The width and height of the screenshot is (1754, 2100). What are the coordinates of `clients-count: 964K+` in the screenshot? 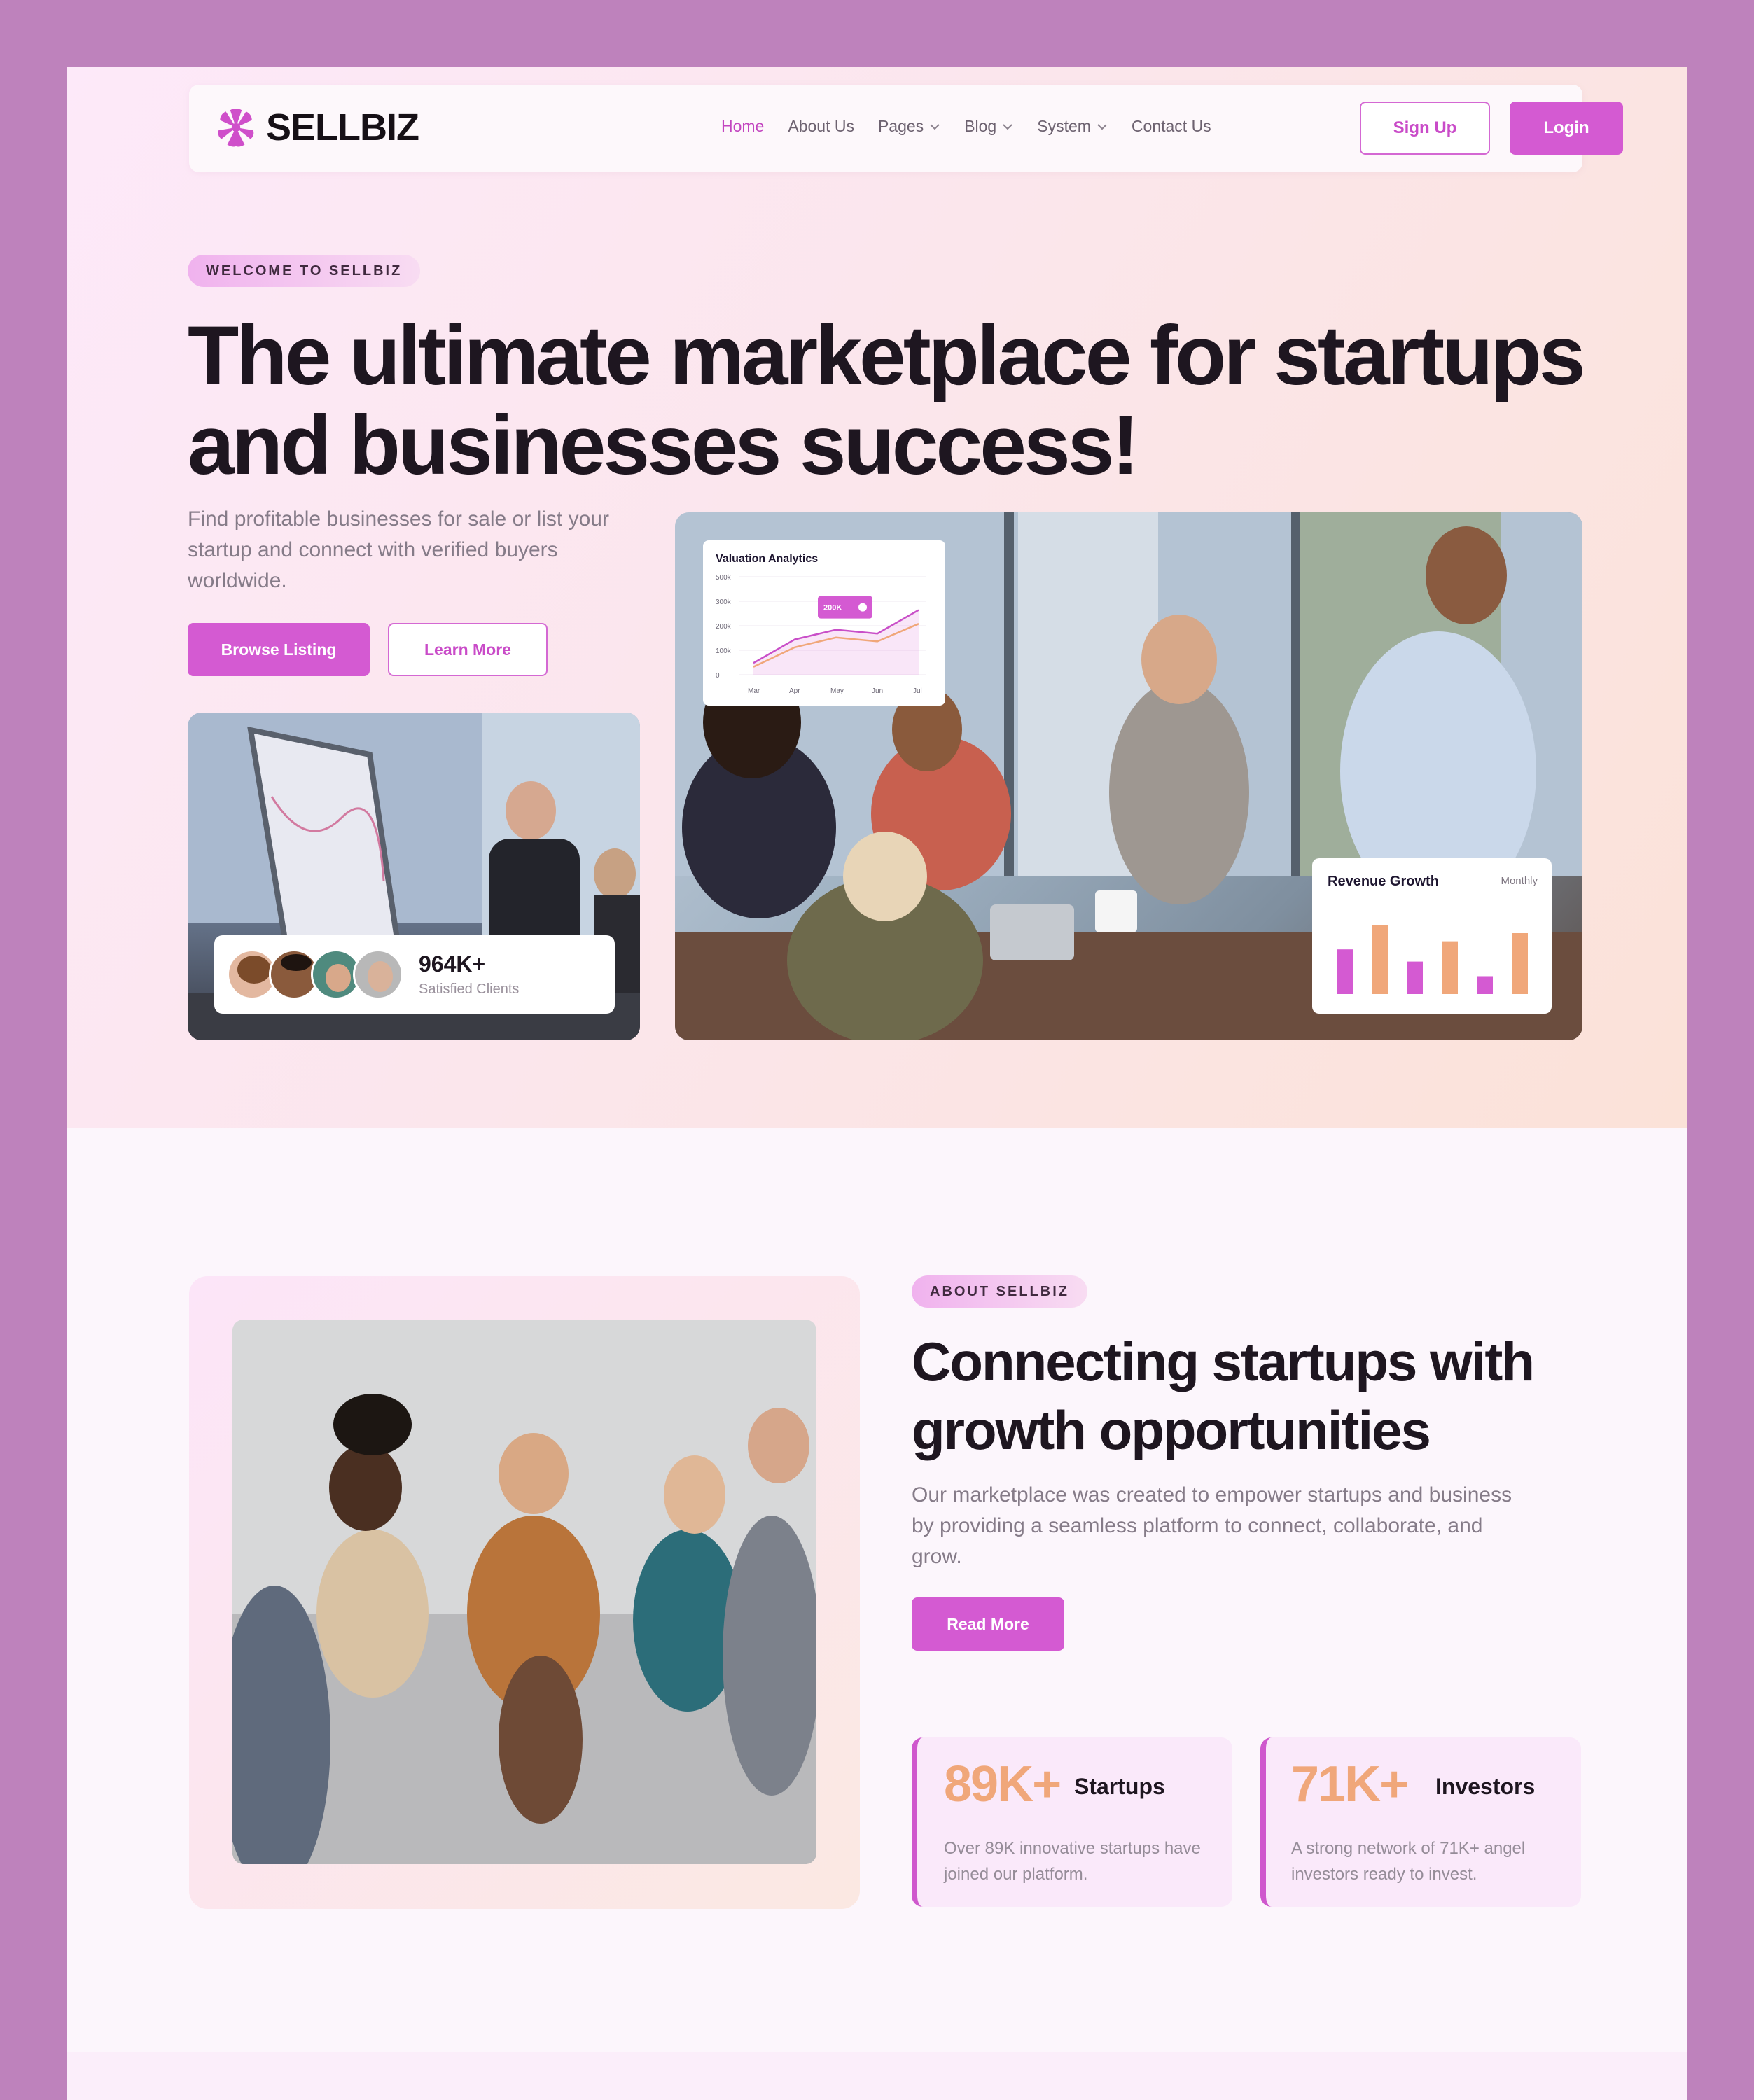 It's located at (452, 963).